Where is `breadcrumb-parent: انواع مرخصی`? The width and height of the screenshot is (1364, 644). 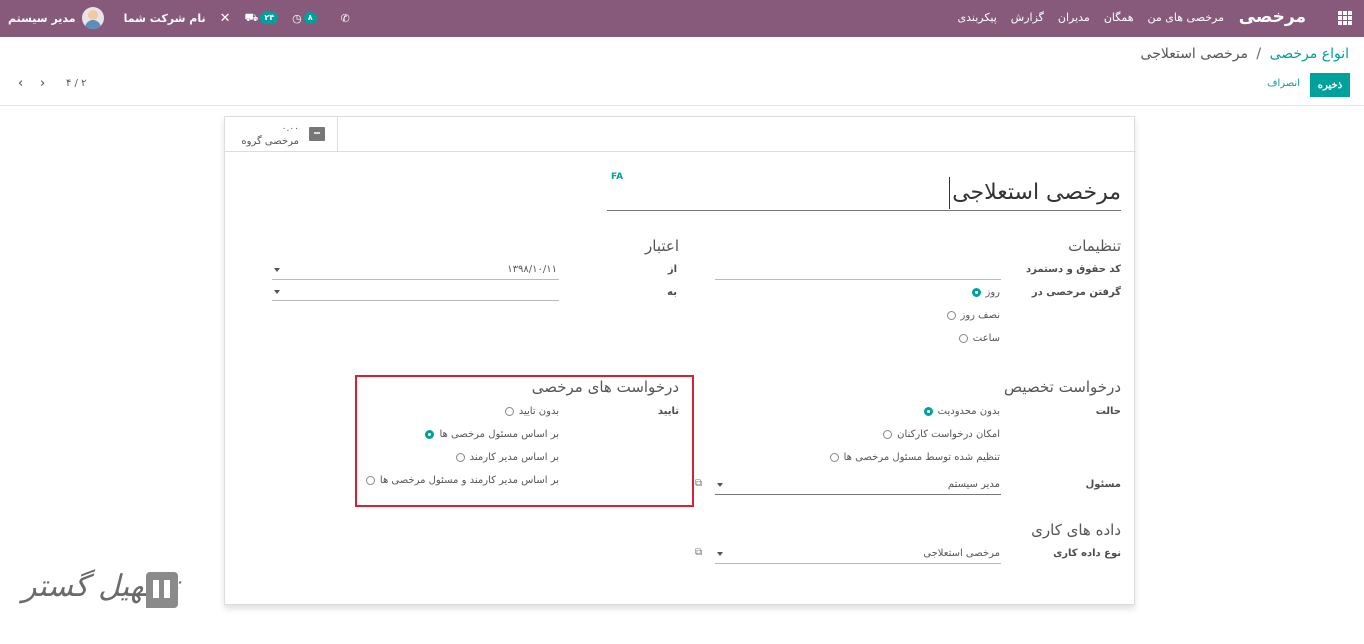
breadcrumb-parent: انواع مرخصی is located at coordinates (1309, 54).